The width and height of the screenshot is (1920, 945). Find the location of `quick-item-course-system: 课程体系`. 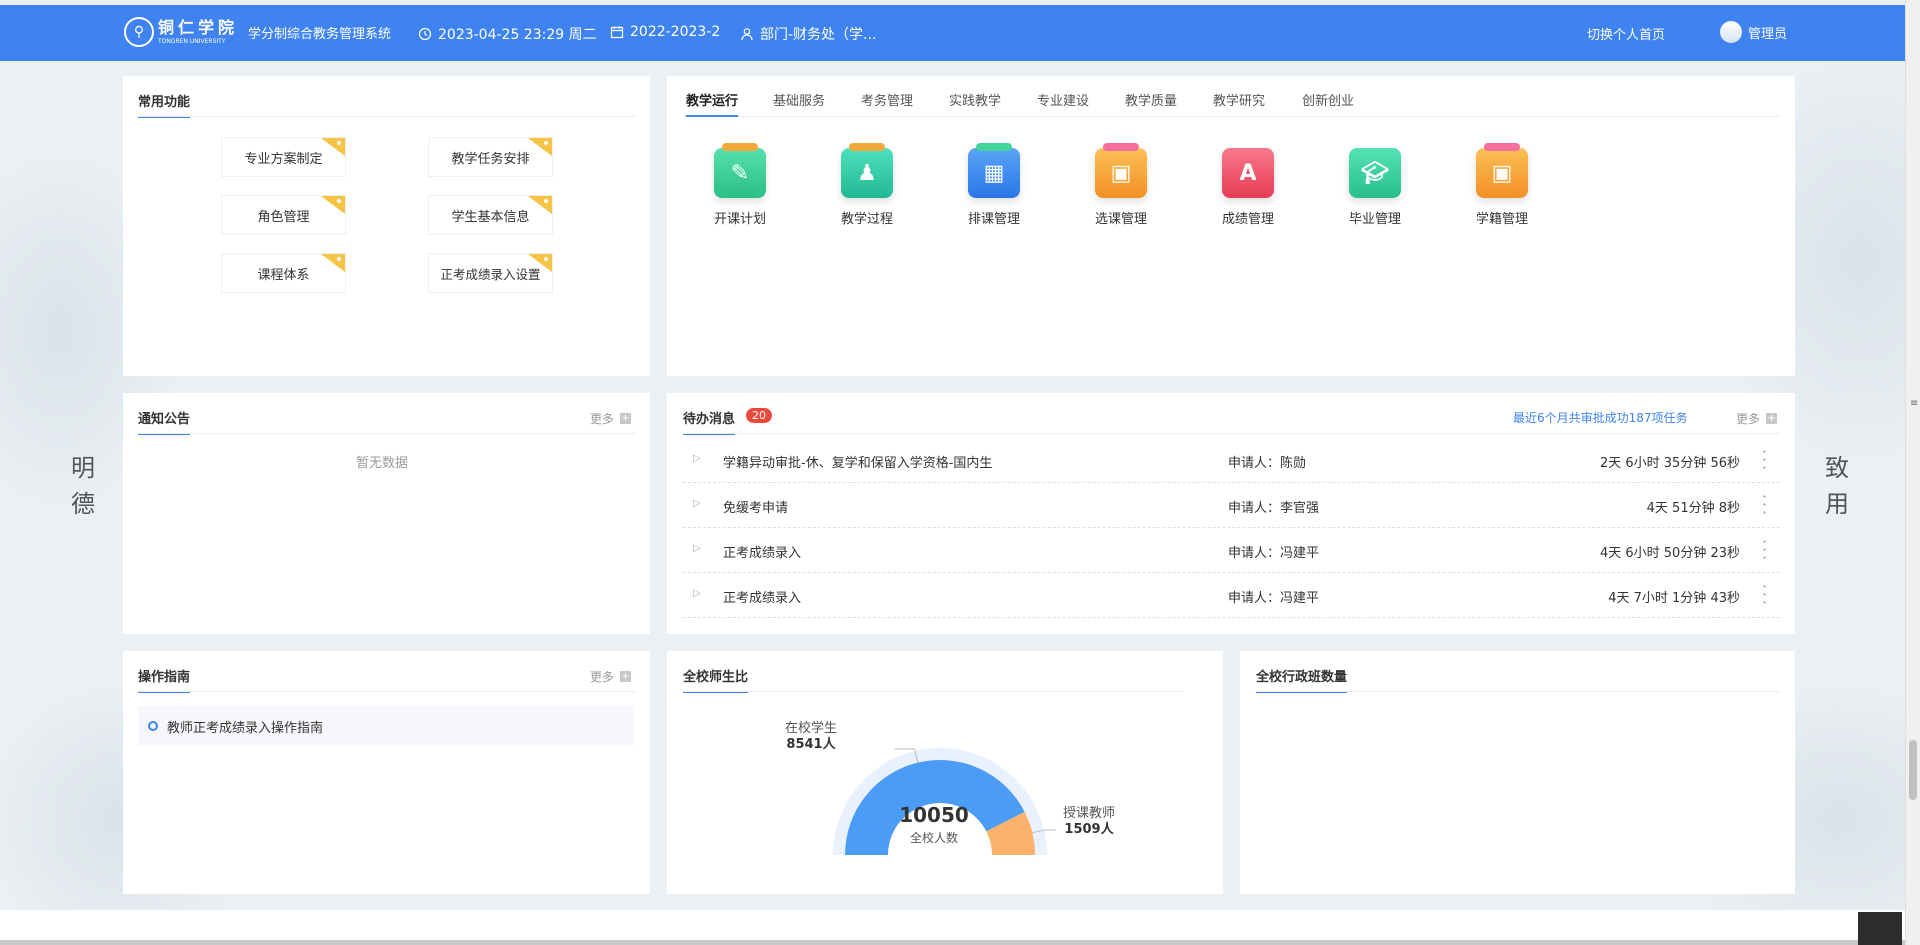

quick-item-course-system: 课程体系 is located at coordinates (283, 273).